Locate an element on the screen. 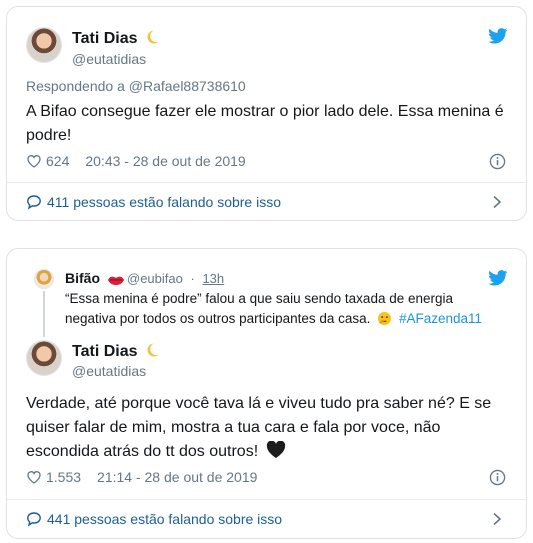  timestamp: 20:43 - 28 de out de 2019 is located at coordinates (165, 161).